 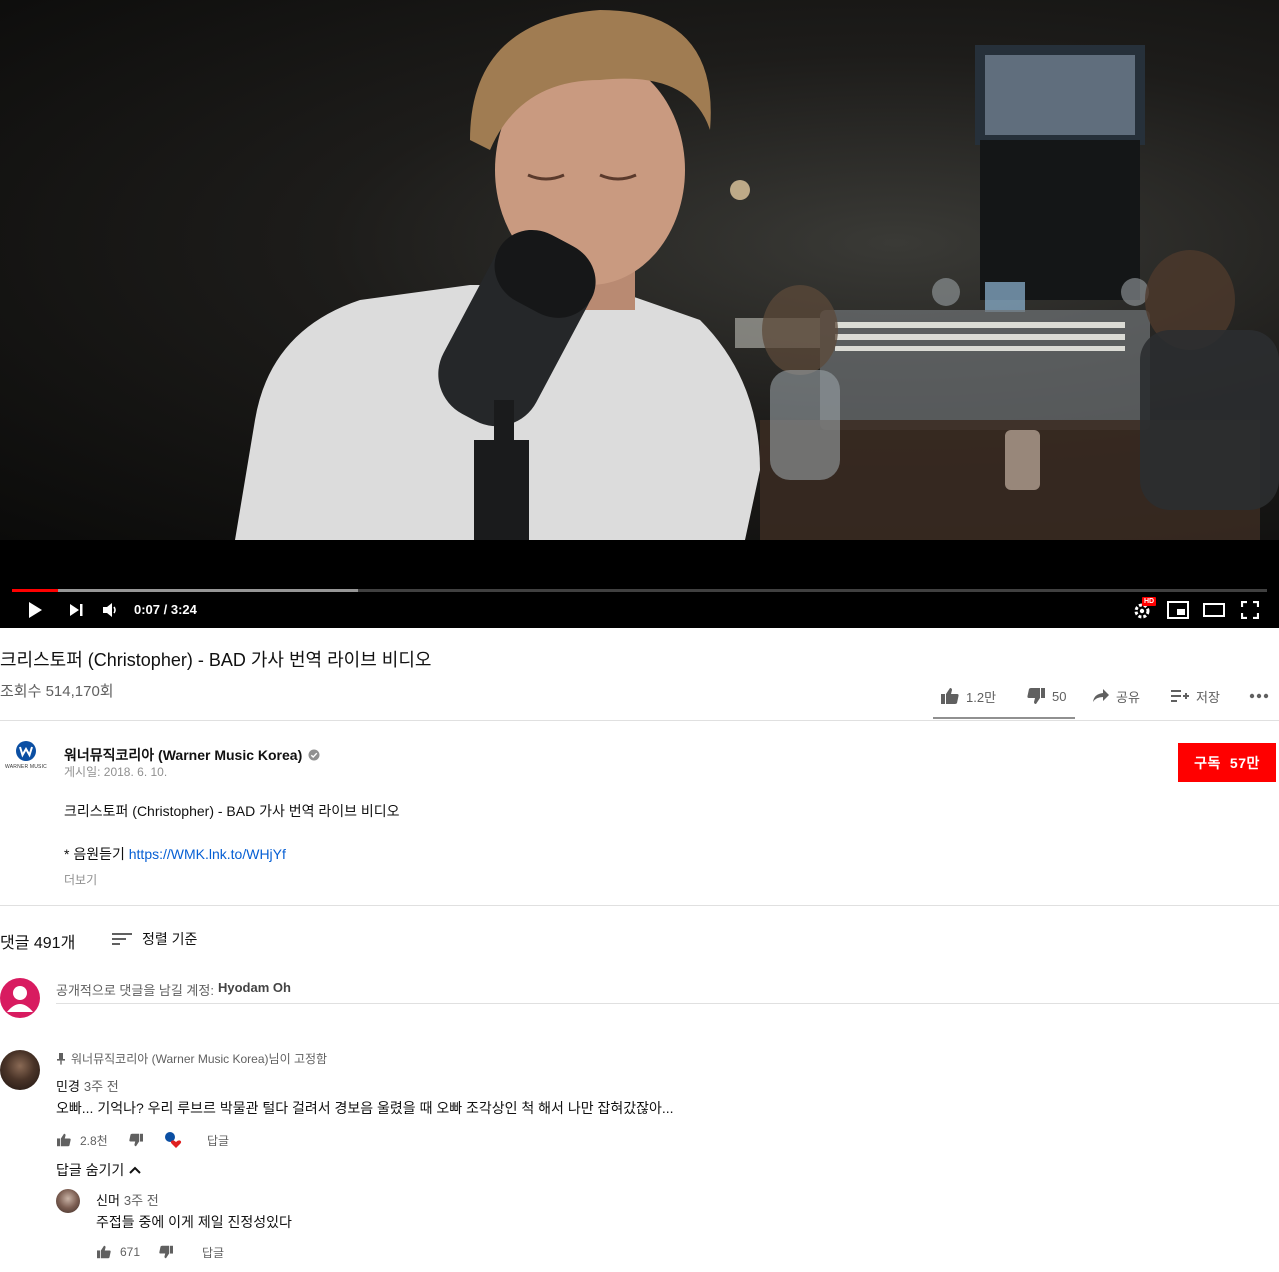 I want to click on subscribe-label: 구독, so click(x=1207, y=762).